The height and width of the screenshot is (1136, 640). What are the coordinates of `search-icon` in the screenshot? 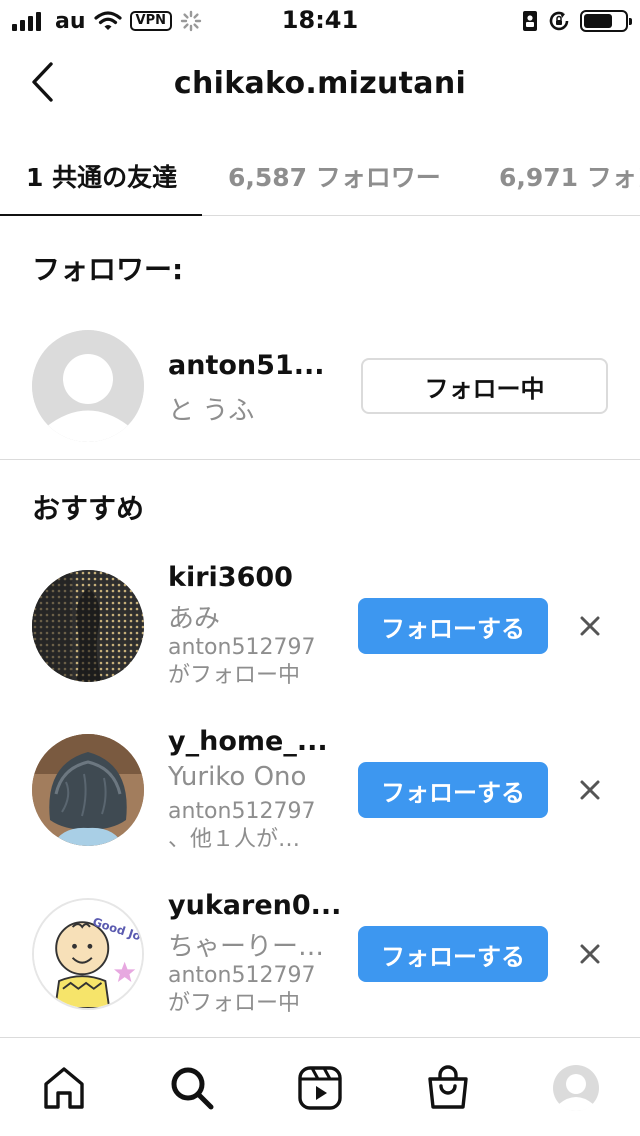 It's located at (192, 1088).